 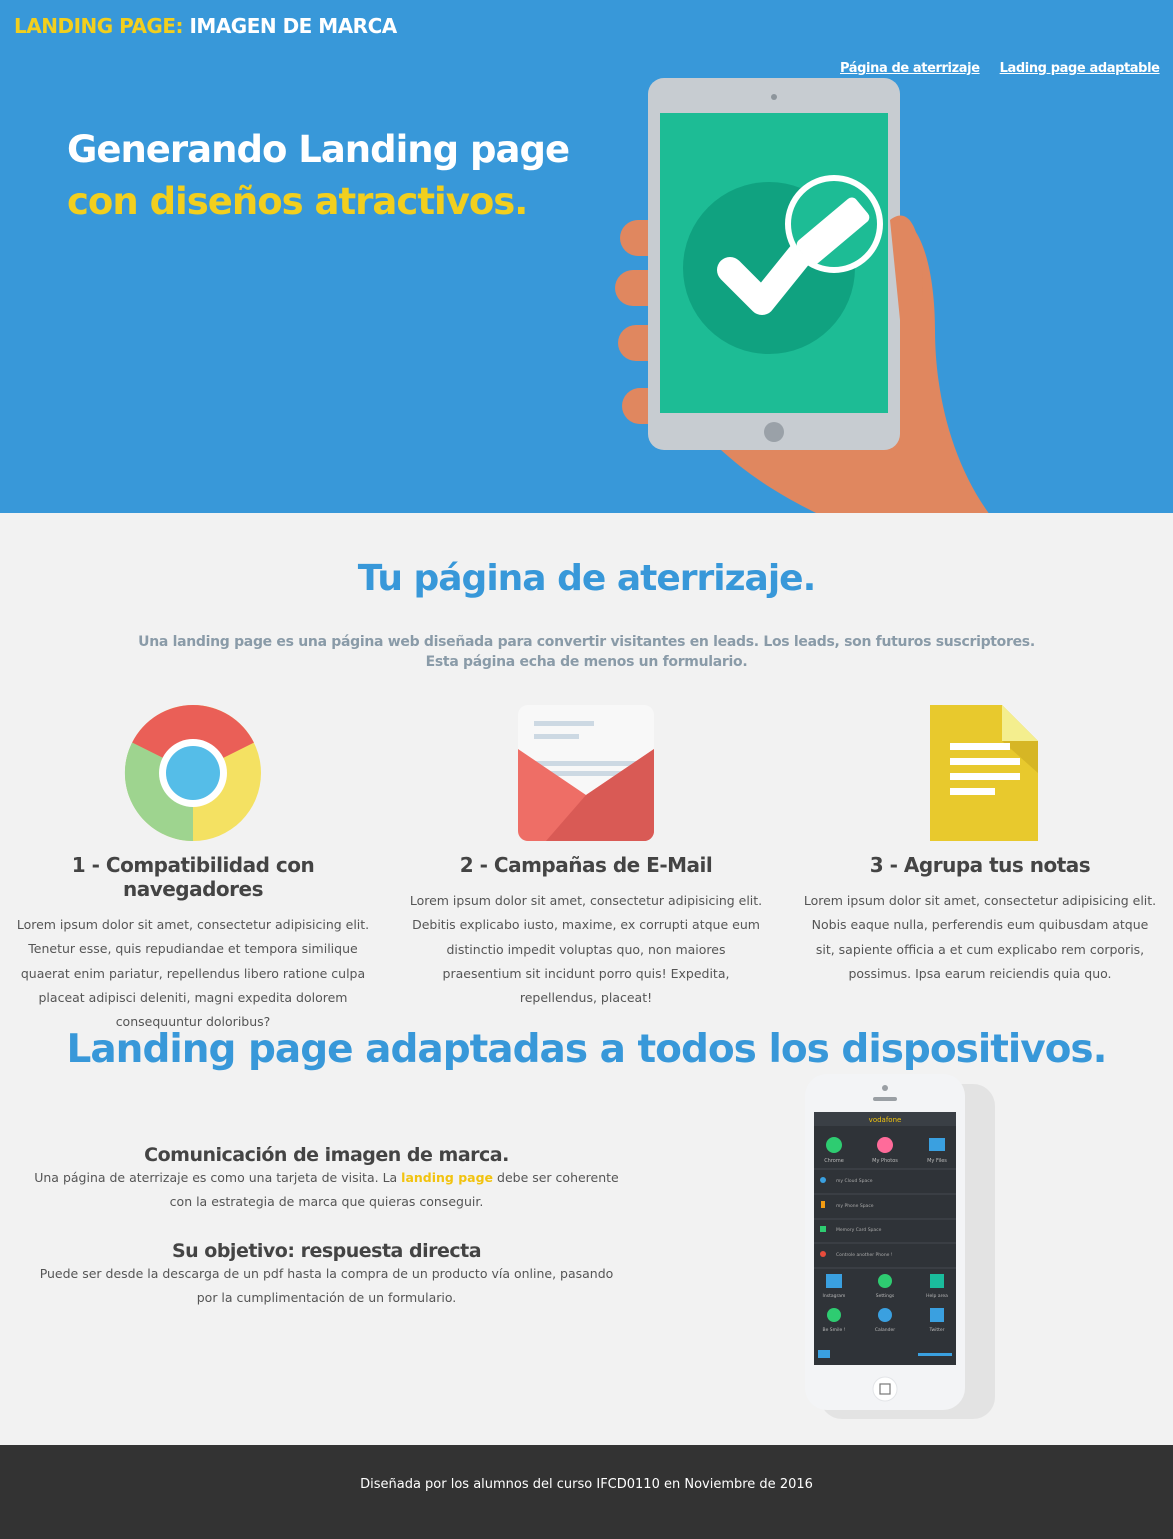 I want to click on phone-list-item: Memory Card Space, so click(x=859, y=1230).